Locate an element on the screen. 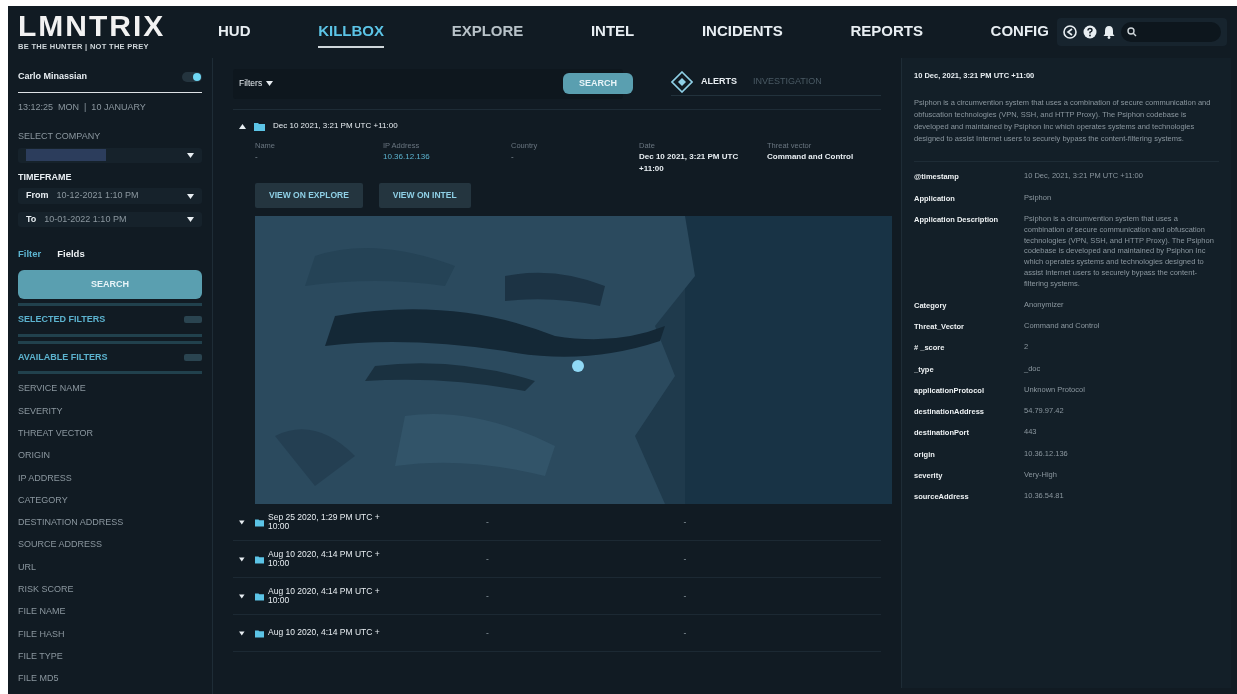 The image size is (1237, 694). clock-text: 13:12:25 MON | 10 JANUARY is located at coordinates (82, 107).